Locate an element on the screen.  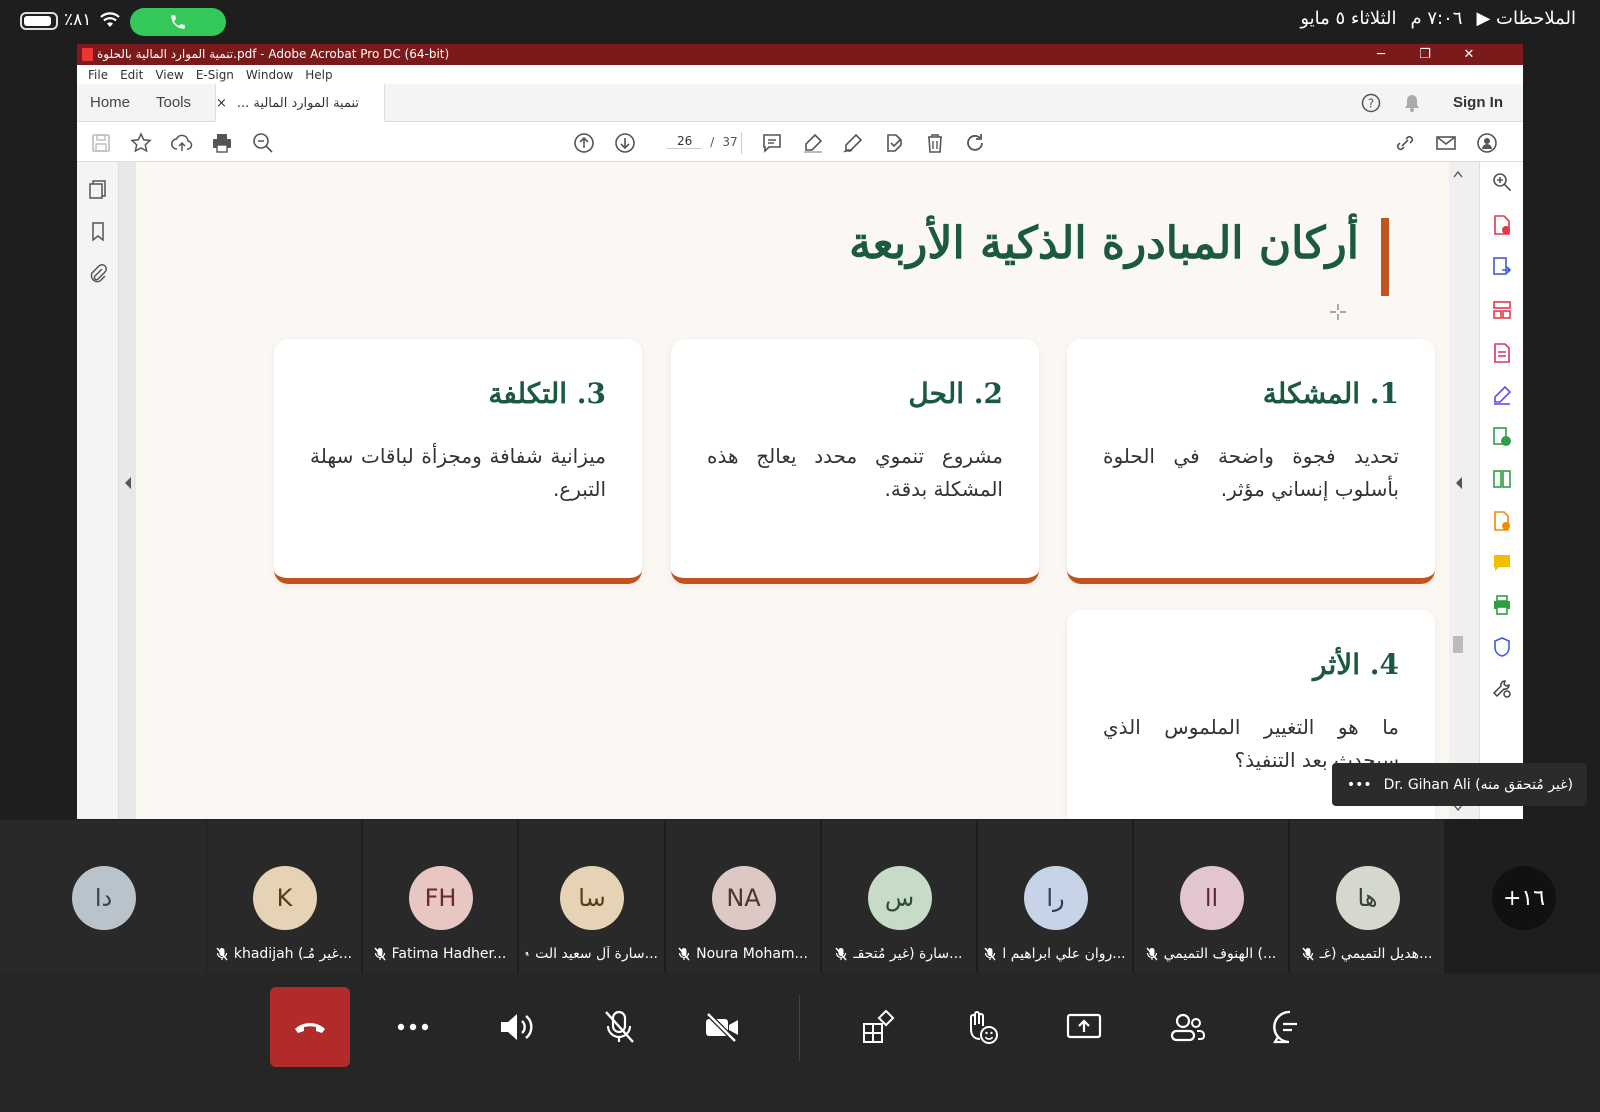
protect-shield-icon is located at coordinates (1502, 647).